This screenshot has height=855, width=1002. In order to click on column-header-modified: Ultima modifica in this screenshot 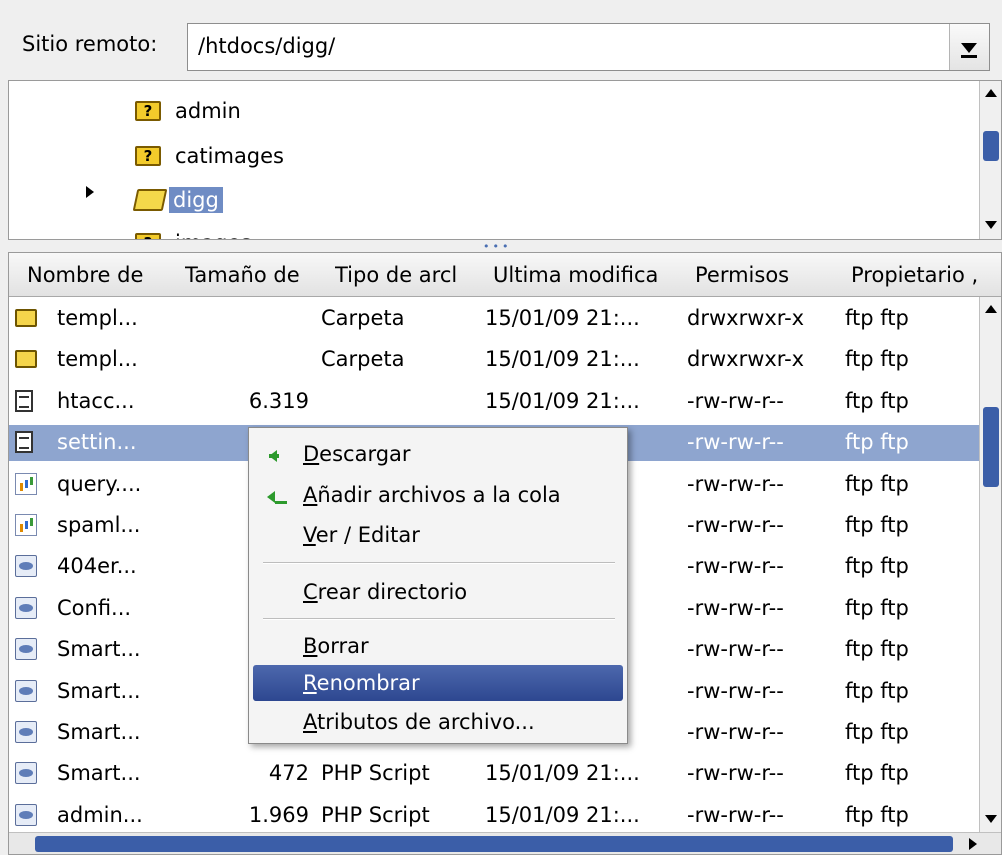, I will do `click(588, 275)`.